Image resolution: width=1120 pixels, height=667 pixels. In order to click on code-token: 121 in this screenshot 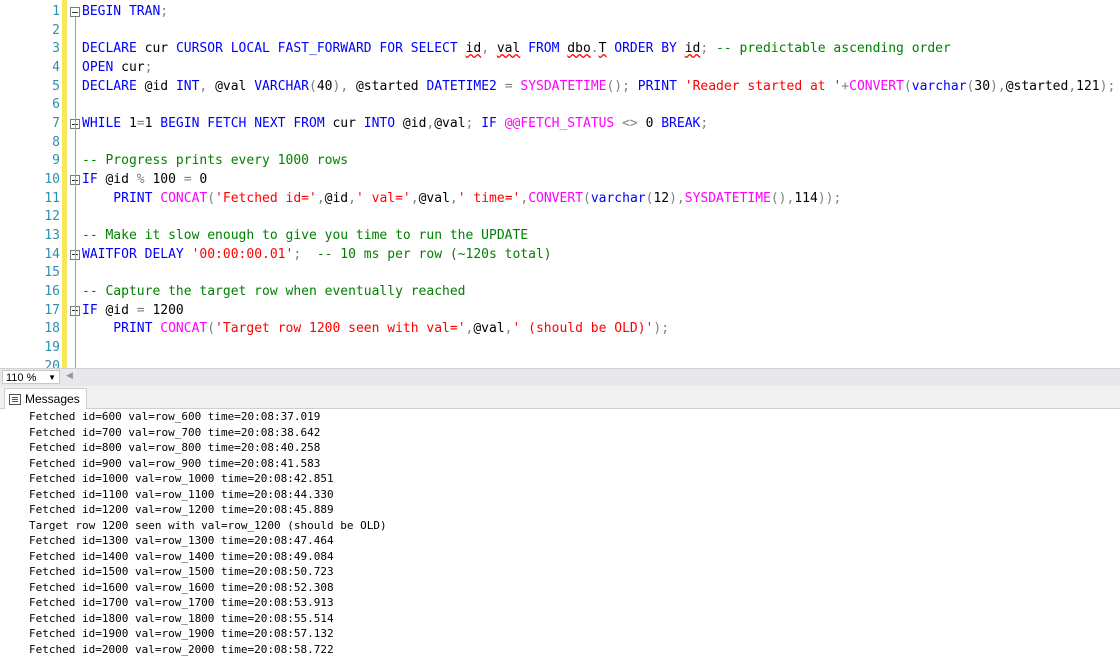, I will do `click(1088, 86)`.